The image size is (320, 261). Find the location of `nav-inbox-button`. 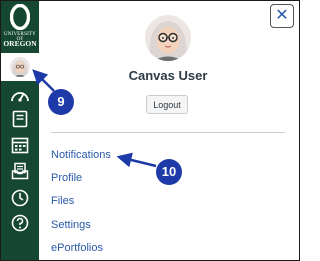

nav-inbox-button is located at coordinates (20, 171).